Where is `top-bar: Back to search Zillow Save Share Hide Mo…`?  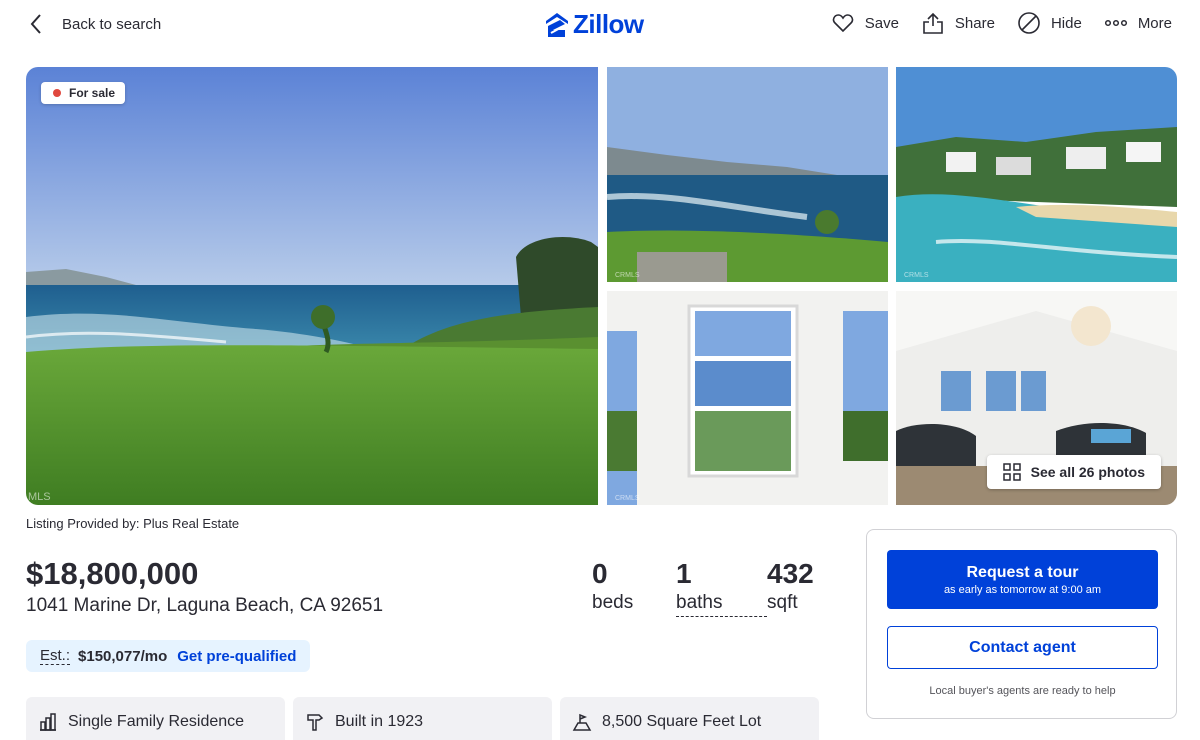 top-bar: Back to search Zillow Save Share Hide Mo… is located at coordinates (600, 24).